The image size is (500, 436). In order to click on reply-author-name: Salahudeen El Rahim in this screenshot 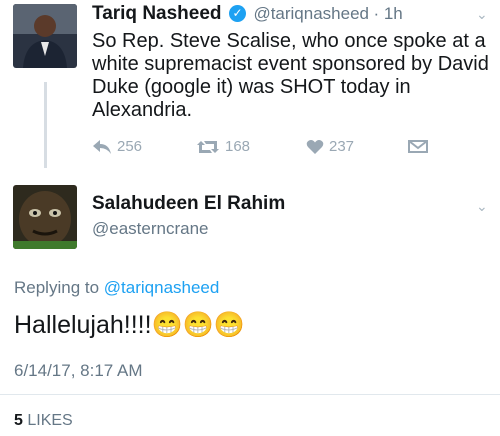, I will do `click(188, 204)`.